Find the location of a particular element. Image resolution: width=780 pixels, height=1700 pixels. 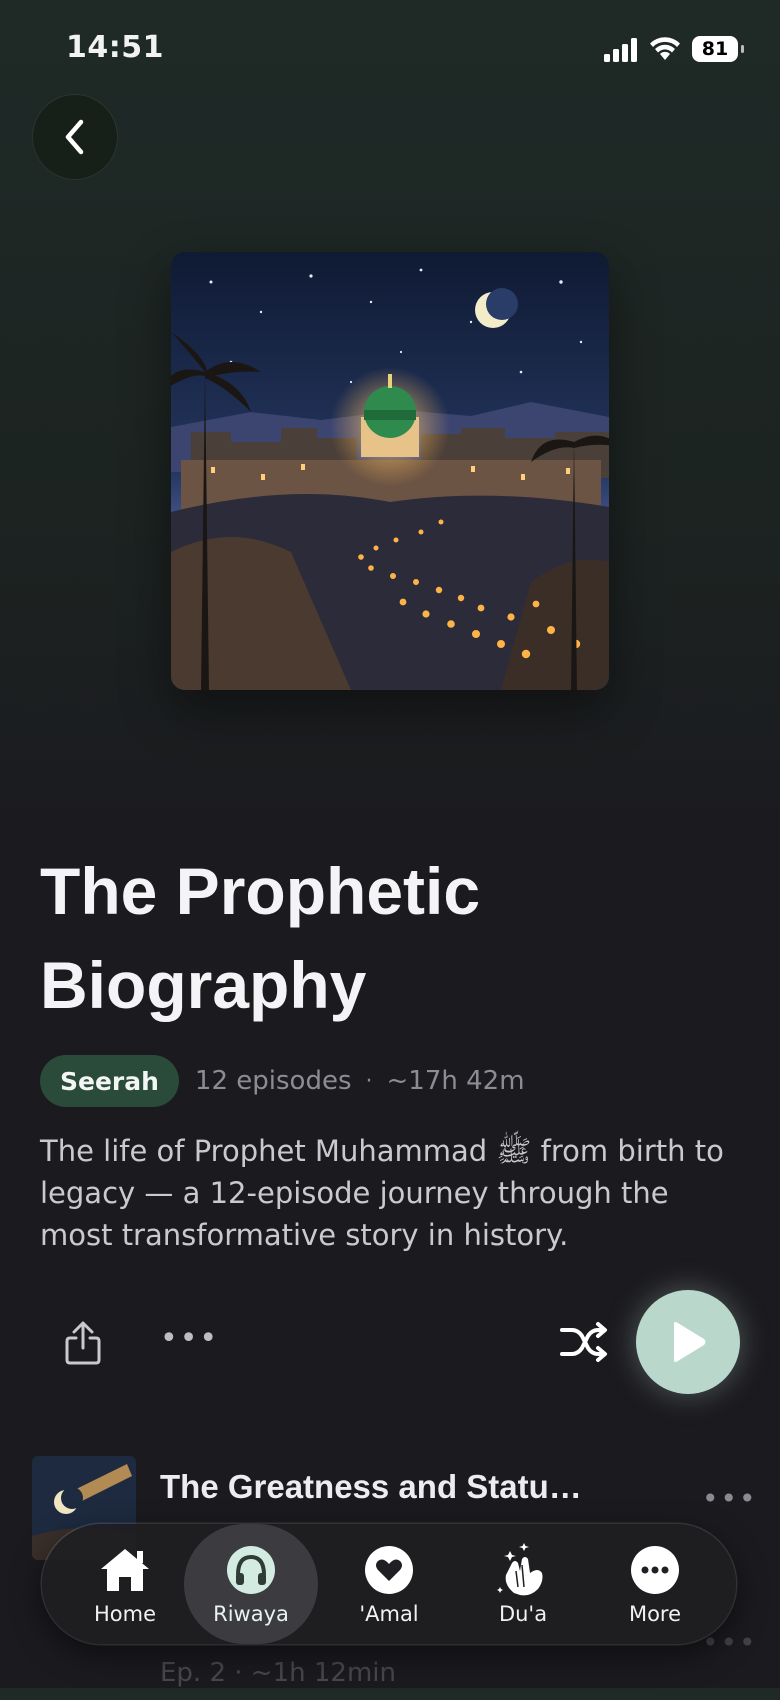

chevron-left-icon is located at coordinates (74, 137).